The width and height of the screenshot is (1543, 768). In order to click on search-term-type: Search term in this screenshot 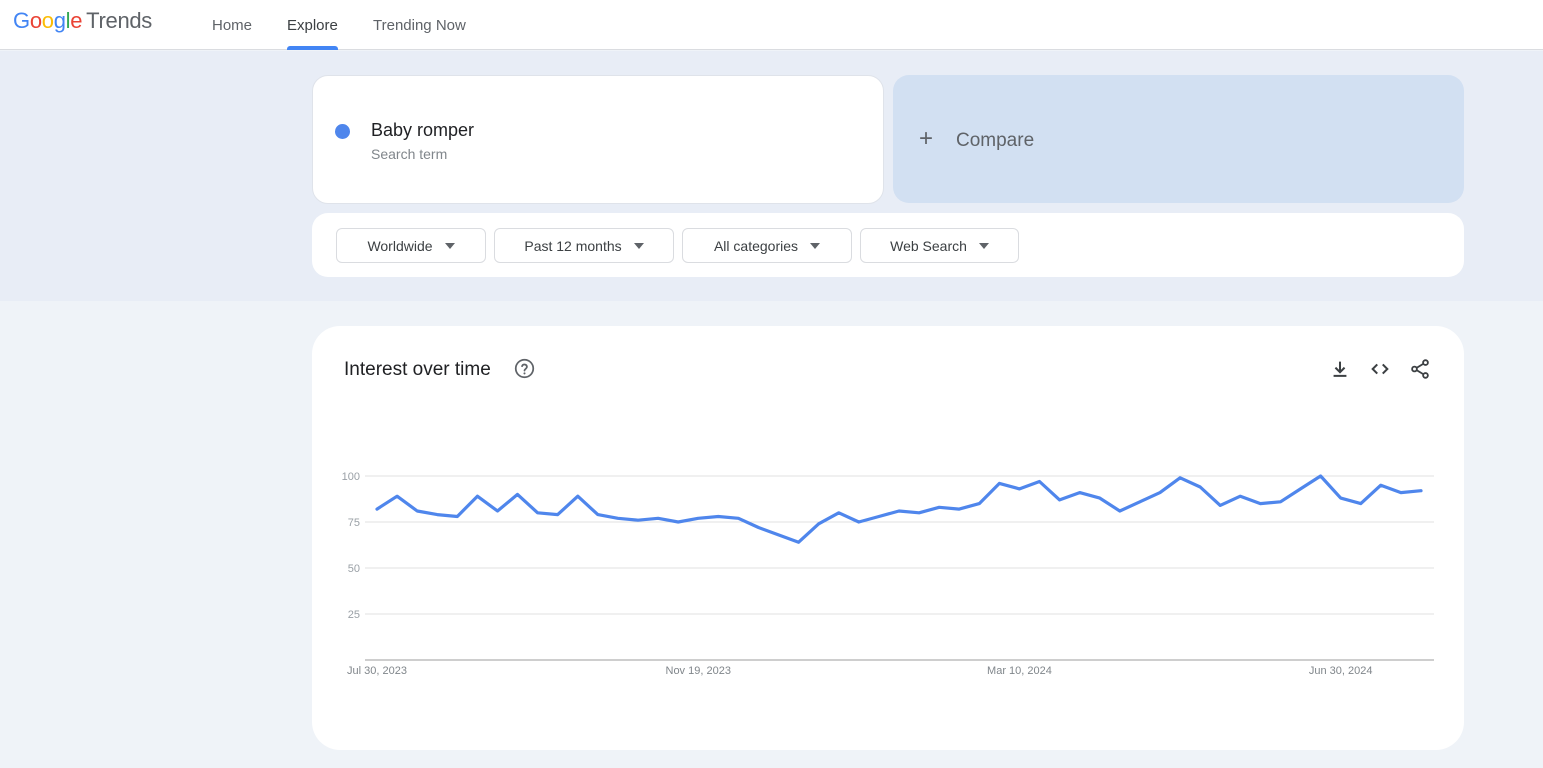, I will do `click(409, 154)`.